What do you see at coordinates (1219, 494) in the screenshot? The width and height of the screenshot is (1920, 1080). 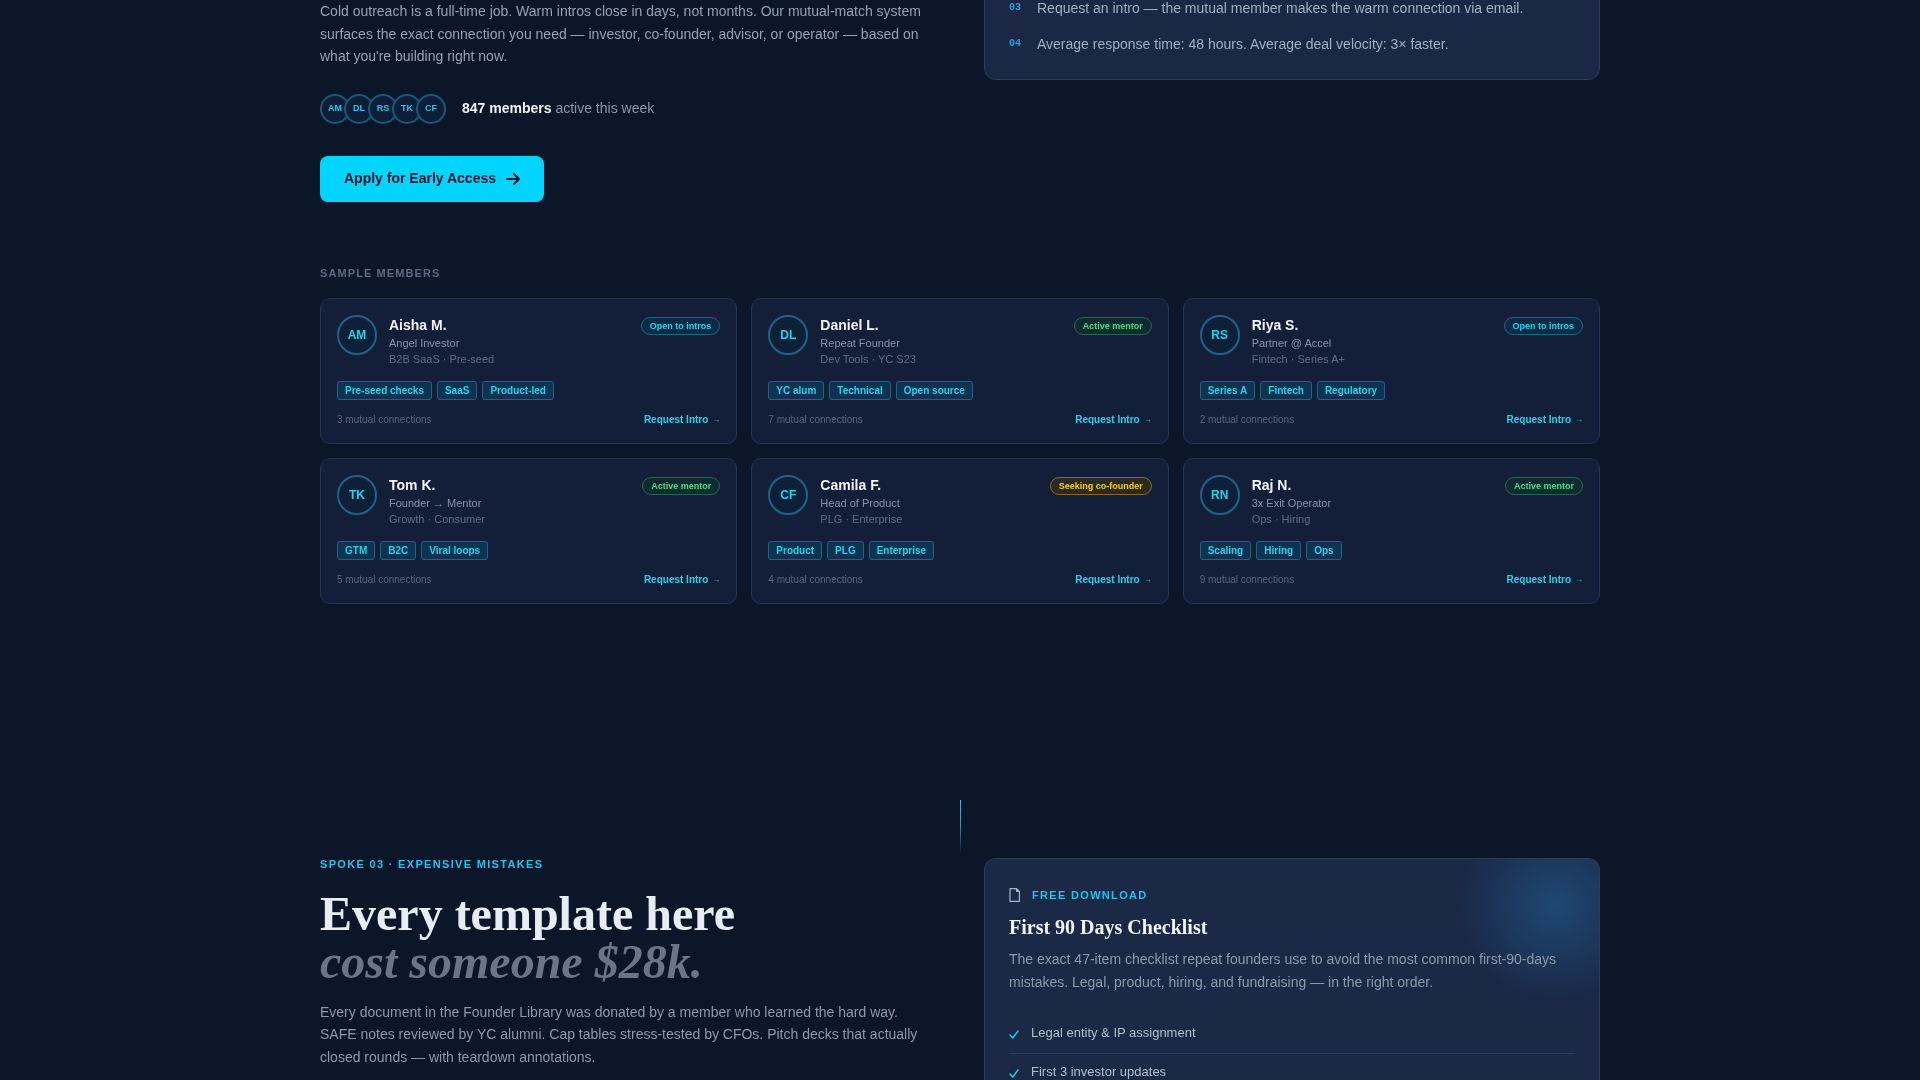 I see `member-avatar: RN` at bounding box center [1219, 494].